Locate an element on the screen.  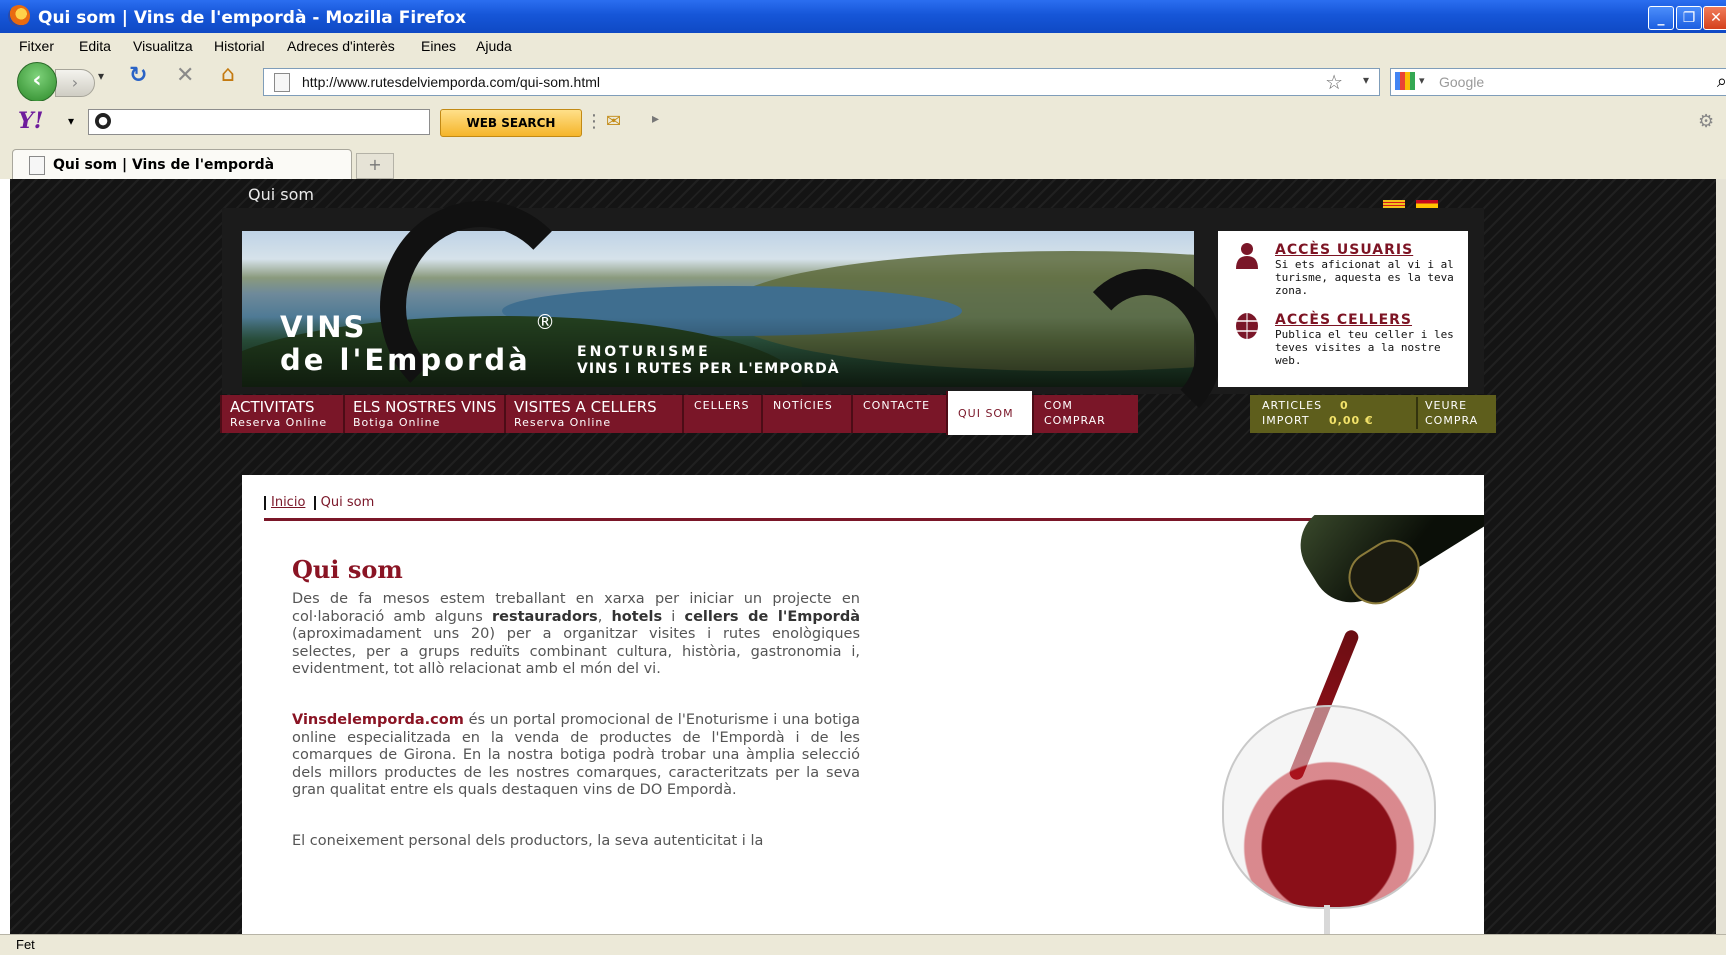
google-icon is located at coordinates (1405, 81).